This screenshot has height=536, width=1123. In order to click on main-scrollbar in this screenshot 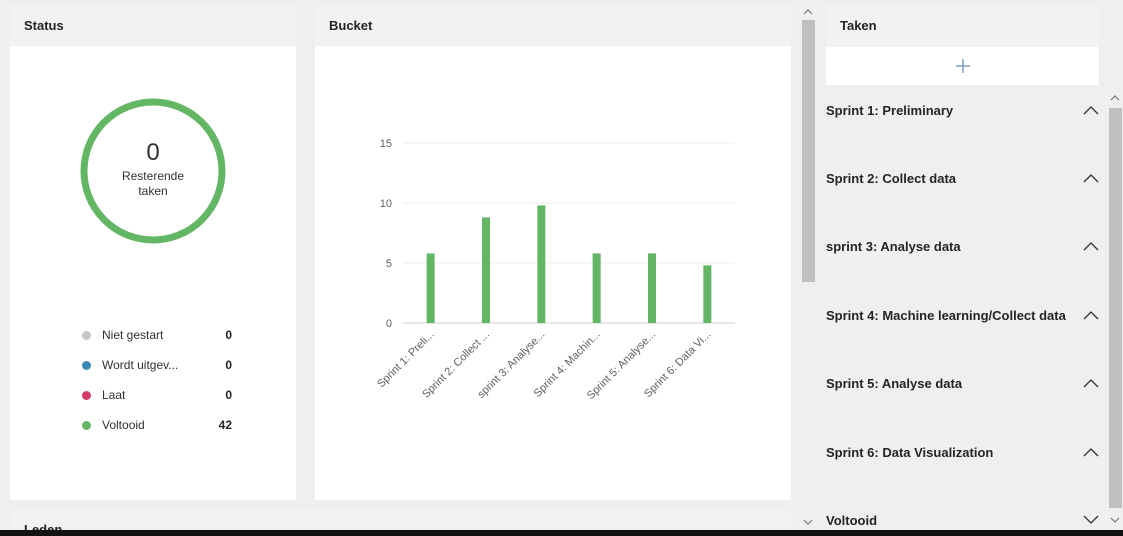, I will do `click(808, 267)`.